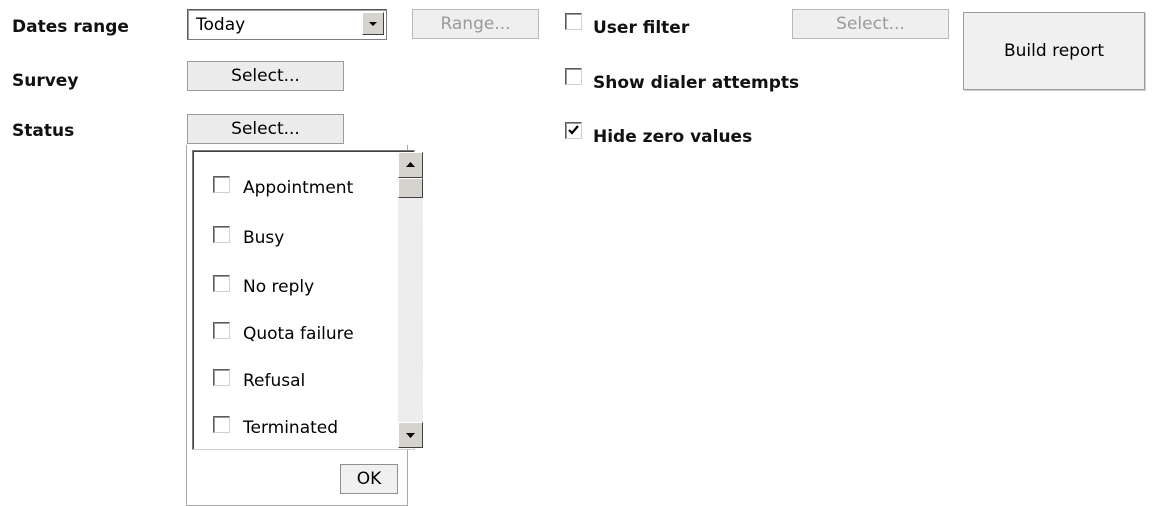  What do you see at coordinates (410, 188) in the screenshot?
I see `scroll-thumb` at bounding box center [410, 188].